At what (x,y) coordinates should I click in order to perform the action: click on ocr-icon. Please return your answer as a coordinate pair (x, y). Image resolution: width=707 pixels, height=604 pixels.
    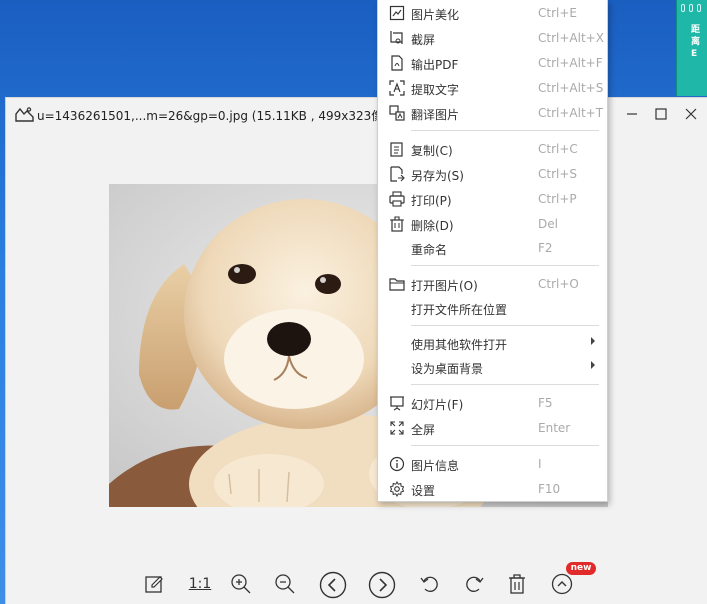
    Looking at the image, I should click on (397, 88).